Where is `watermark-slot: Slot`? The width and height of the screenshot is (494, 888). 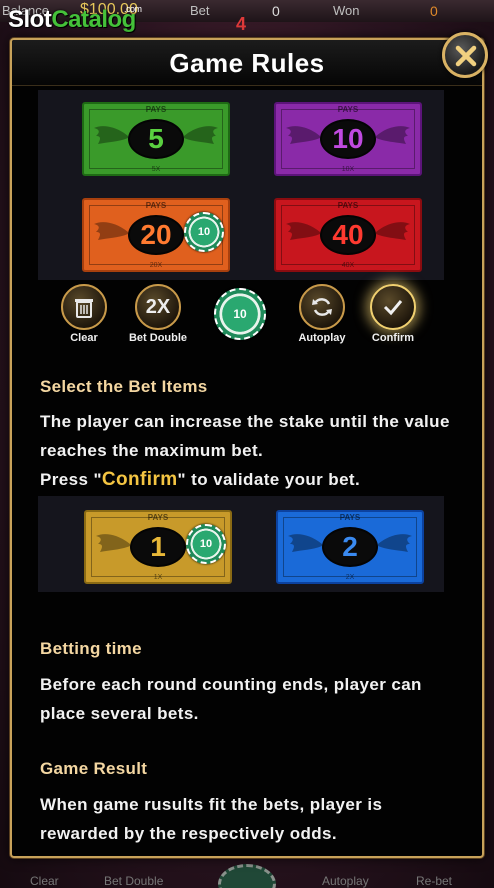
watermark-slot: Slot is located at coordinates (30, 19).